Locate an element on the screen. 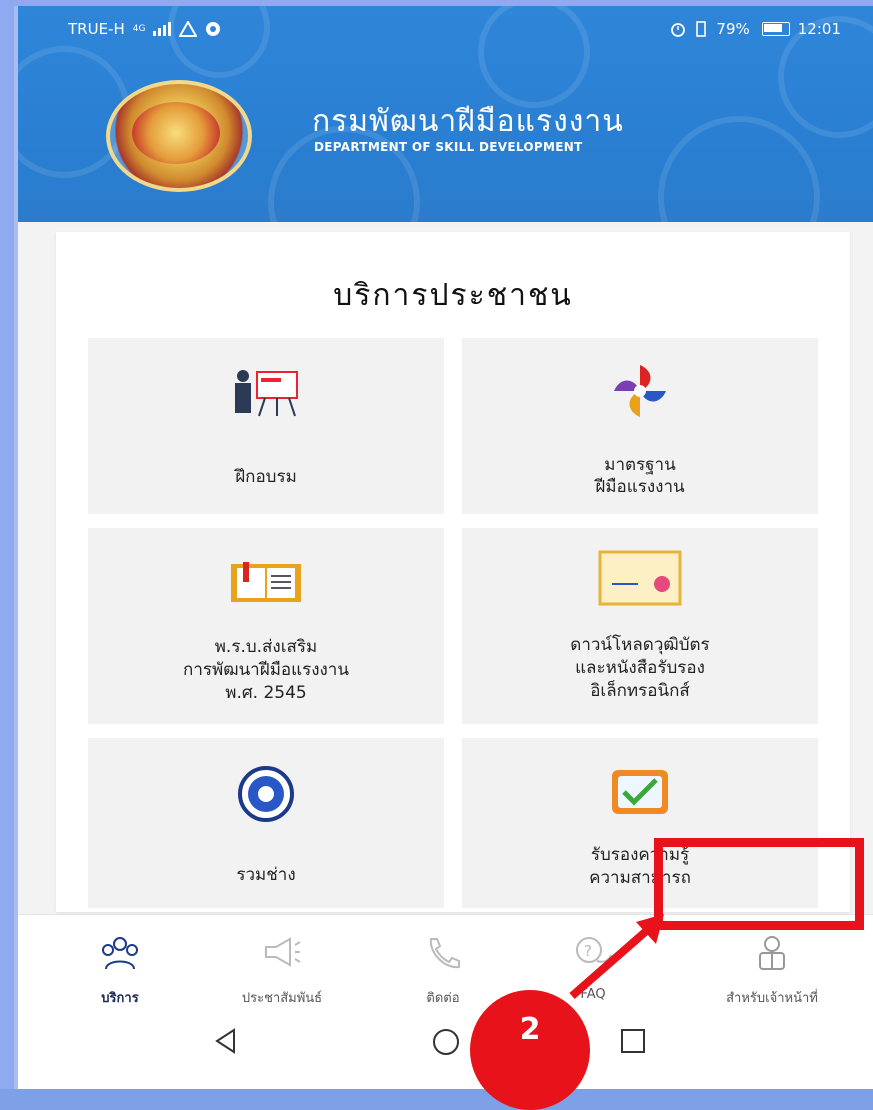 The image size is (873, 1110). tile-label: พ.ศ. 2545 is located at coordinates (266, 693).